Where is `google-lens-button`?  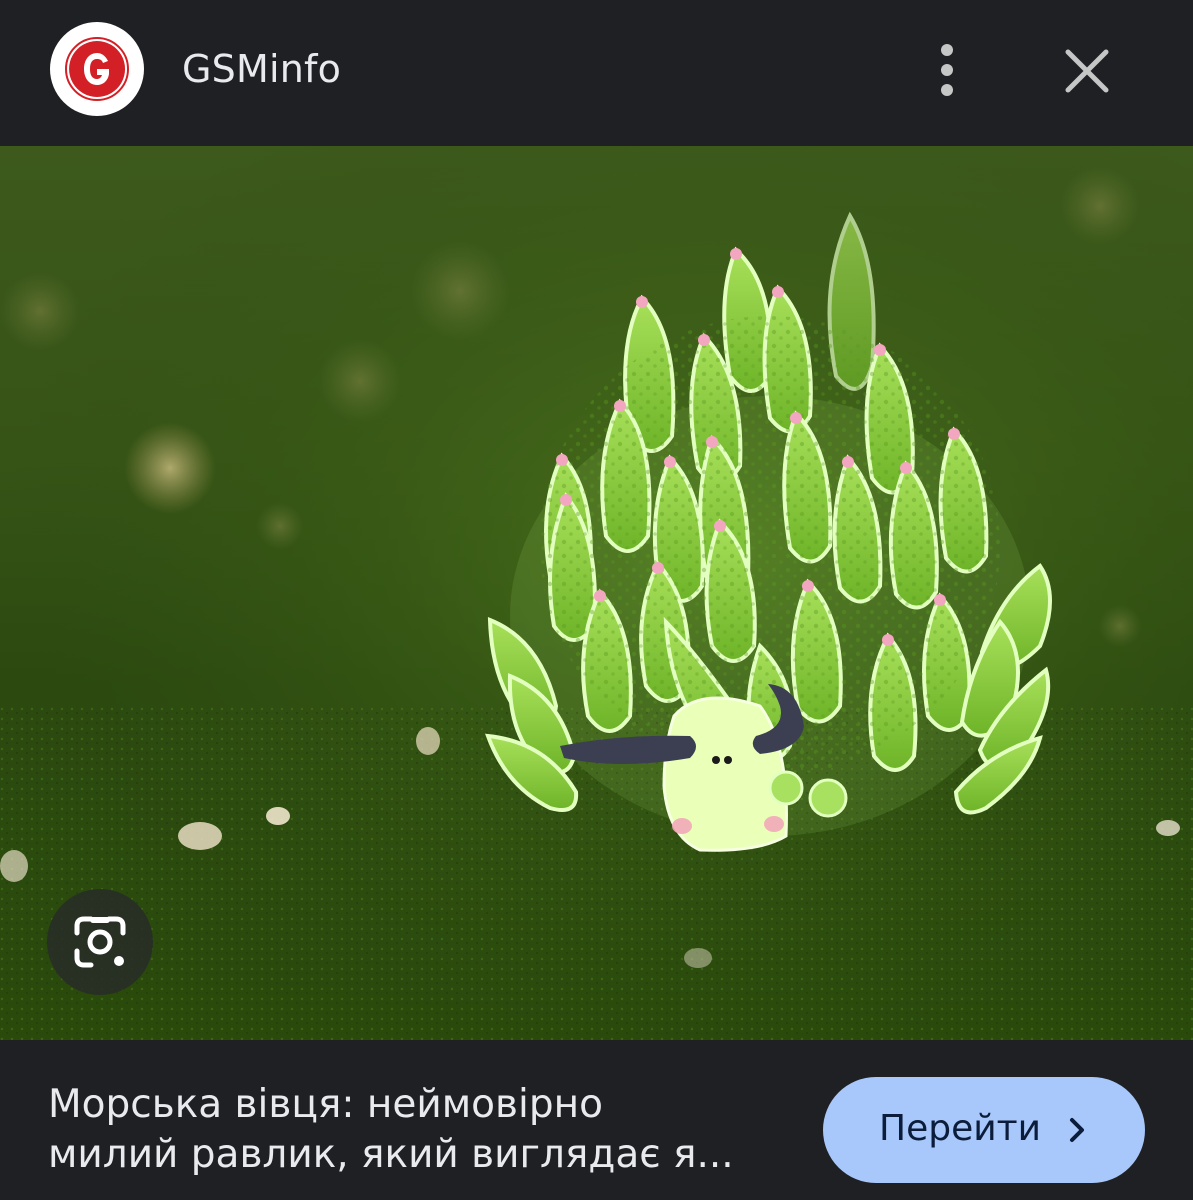
google-lens-button is located at coordinates (100, 942).